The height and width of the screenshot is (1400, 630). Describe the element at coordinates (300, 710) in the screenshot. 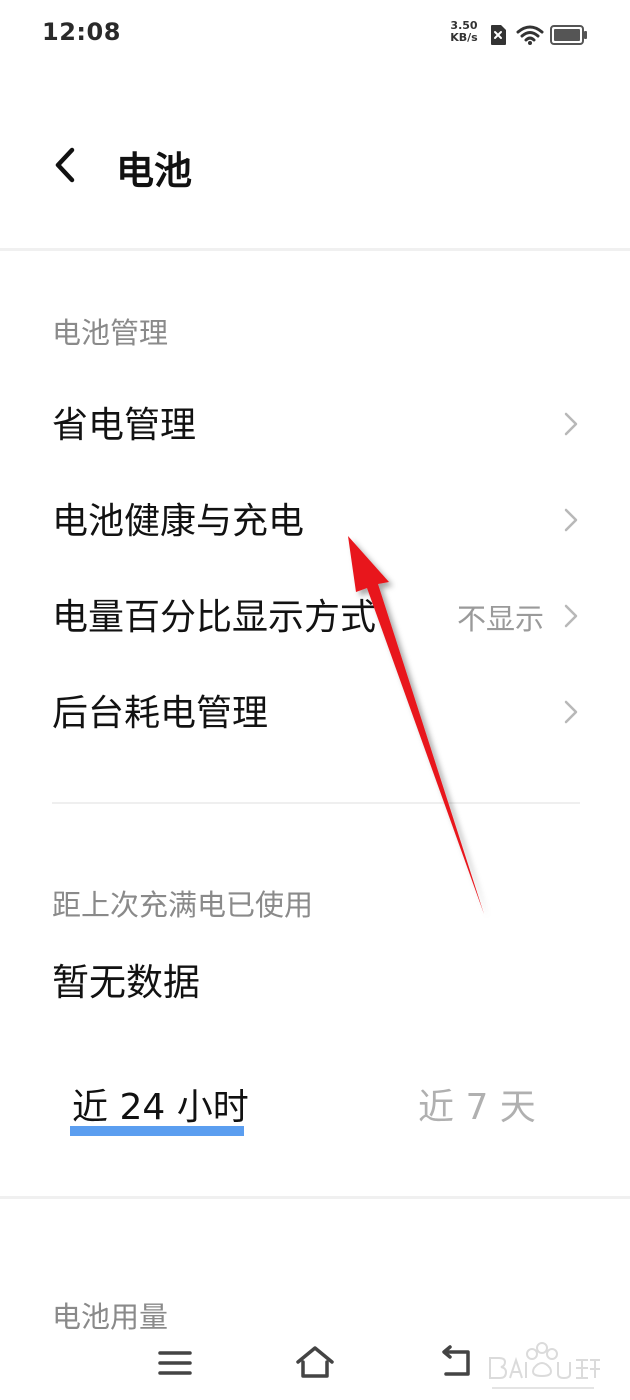

I see `setting-item-background-power: 后台耗电管理` at that location.